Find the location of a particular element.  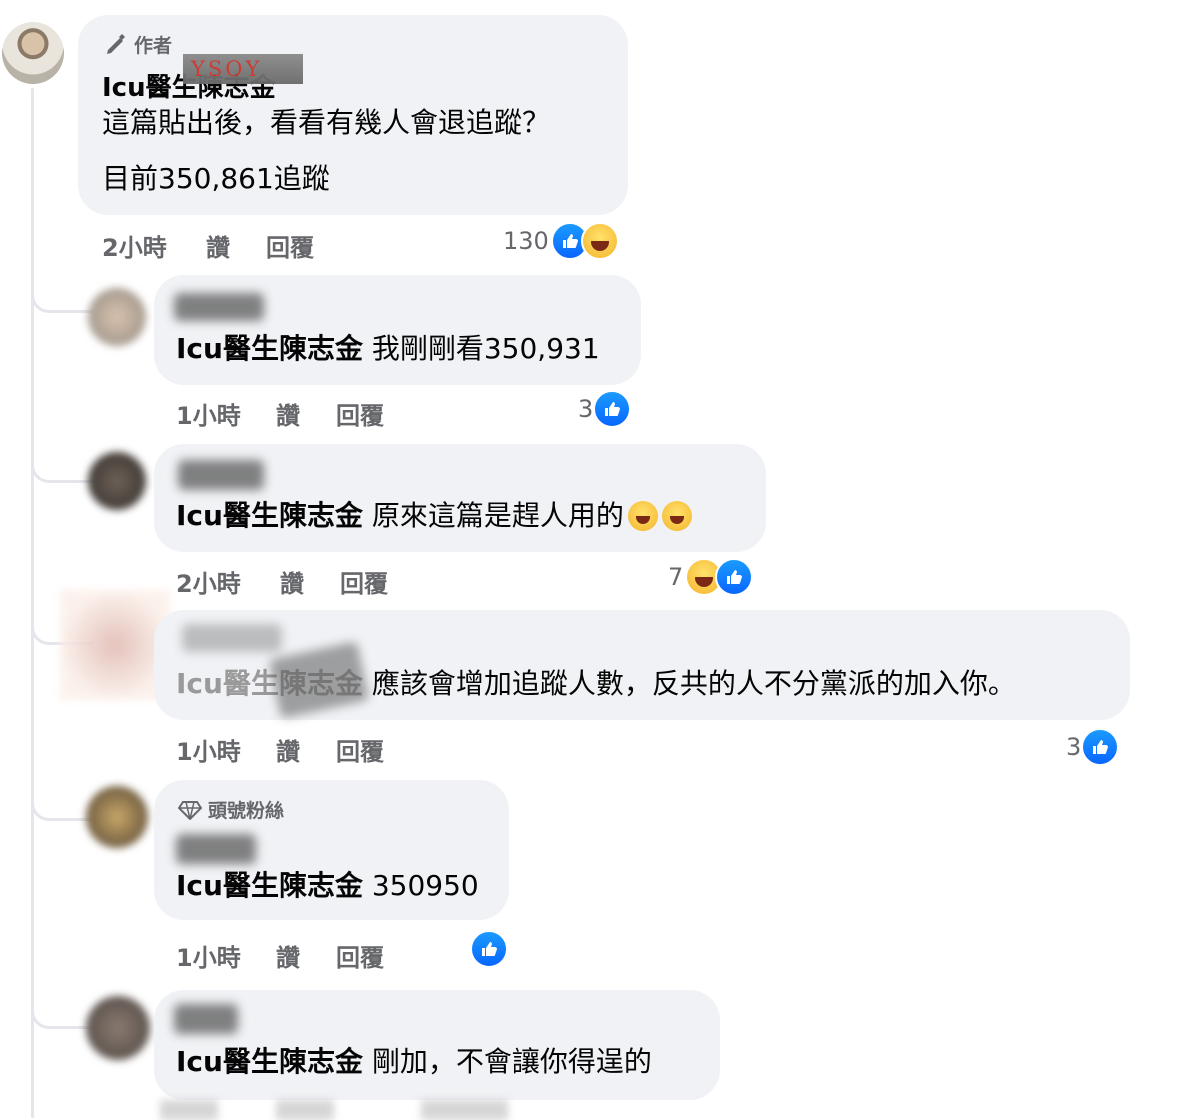

reply-text: Icu醫生陳志金 350950 is located at coordinates (327, 886).